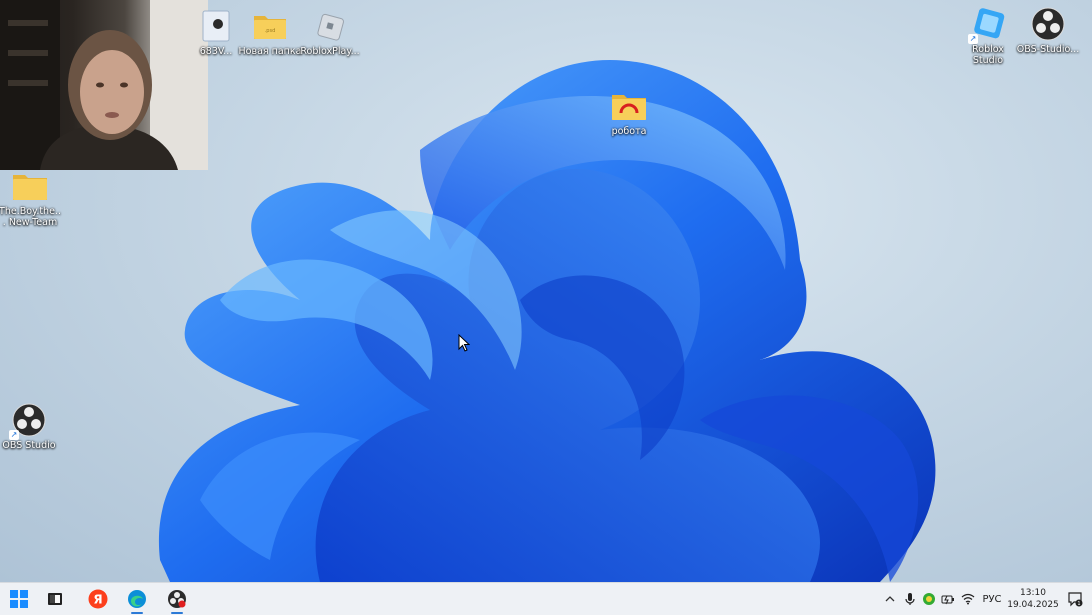 This screenshot has width=1092, height=615. I want to click on svg-text: Я, so click(97, 600).